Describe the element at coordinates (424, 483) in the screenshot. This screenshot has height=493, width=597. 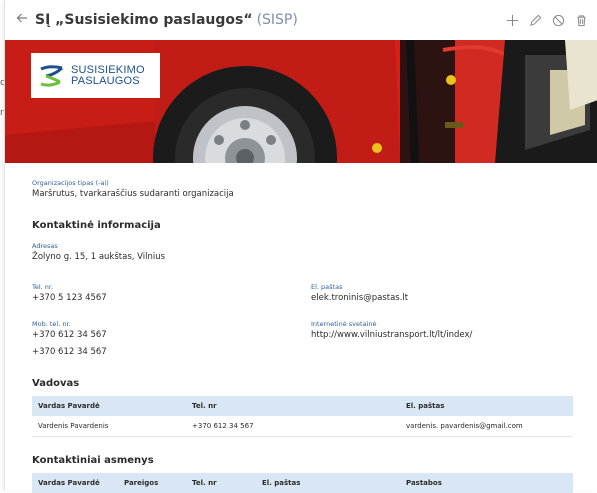
I see `column-header: Pastabos` at that location.